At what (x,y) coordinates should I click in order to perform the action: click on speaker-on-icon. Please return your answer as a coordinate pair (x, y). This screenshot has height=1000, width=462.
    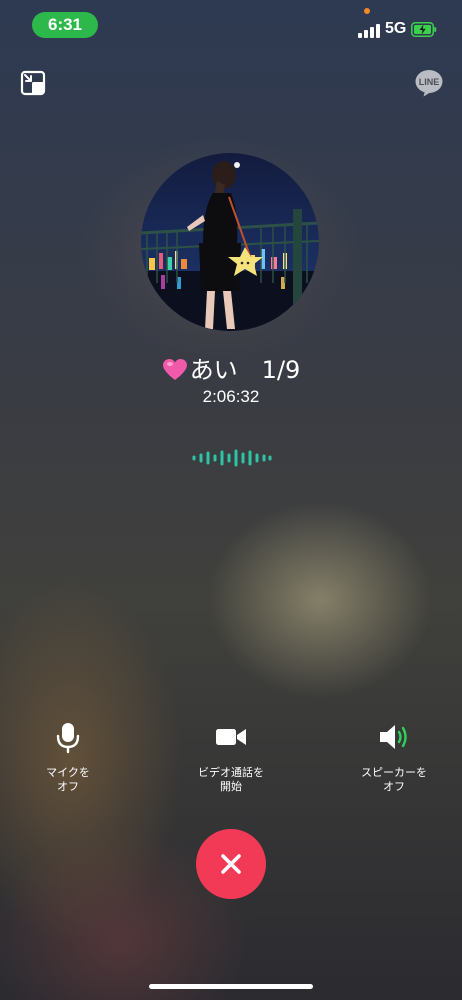
    Looking at the image, I should click on (393, 737).